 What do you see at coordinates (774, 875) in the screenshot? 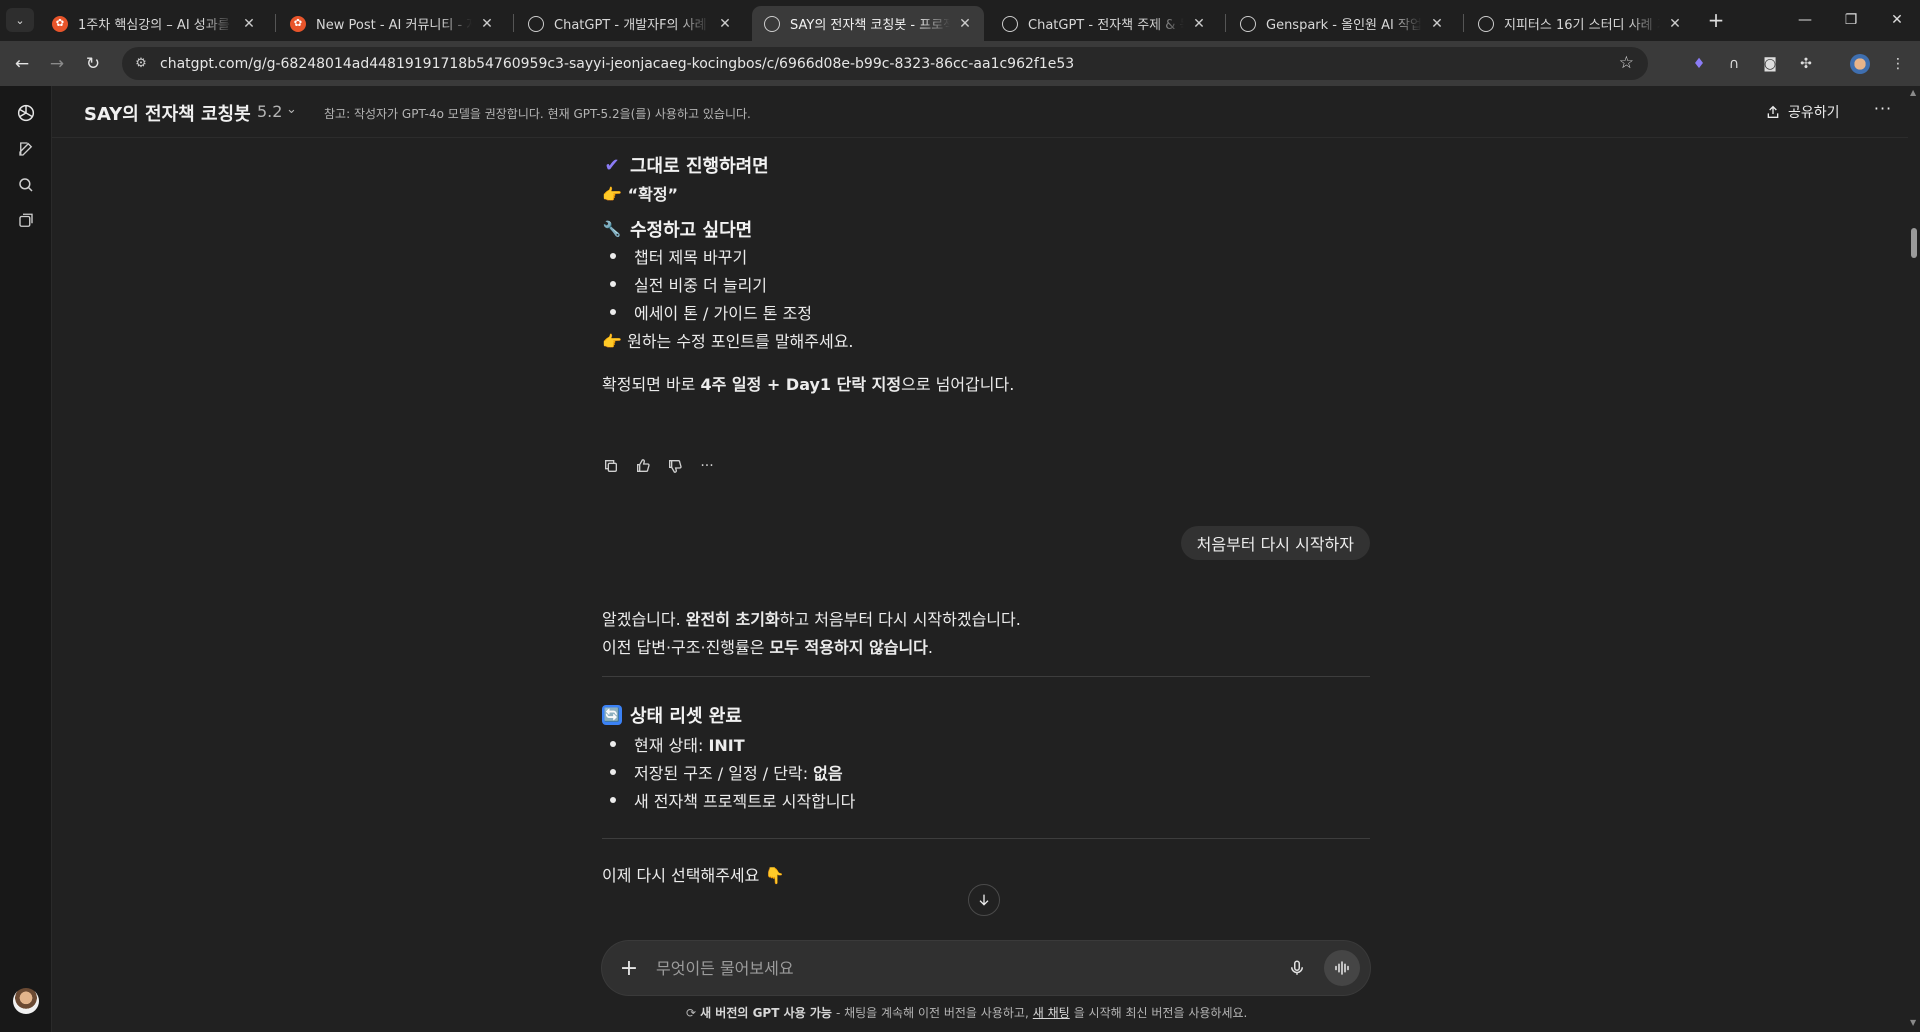
I see `pointing-down-icon: 👇` at bounding box center [774, 875].